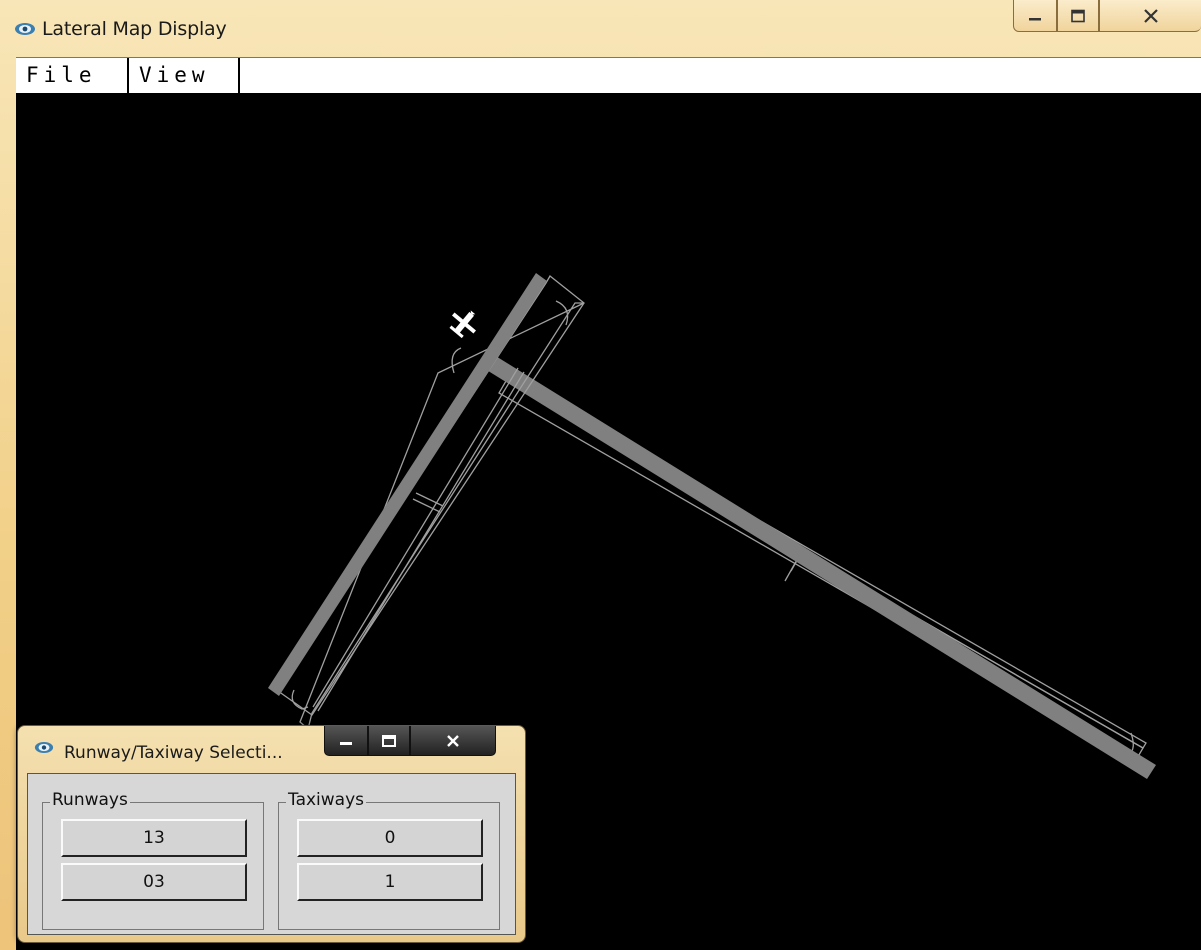  Describe the element at coordinates (72, 75) in the screenshot. I see `menu-file: File` at that location.